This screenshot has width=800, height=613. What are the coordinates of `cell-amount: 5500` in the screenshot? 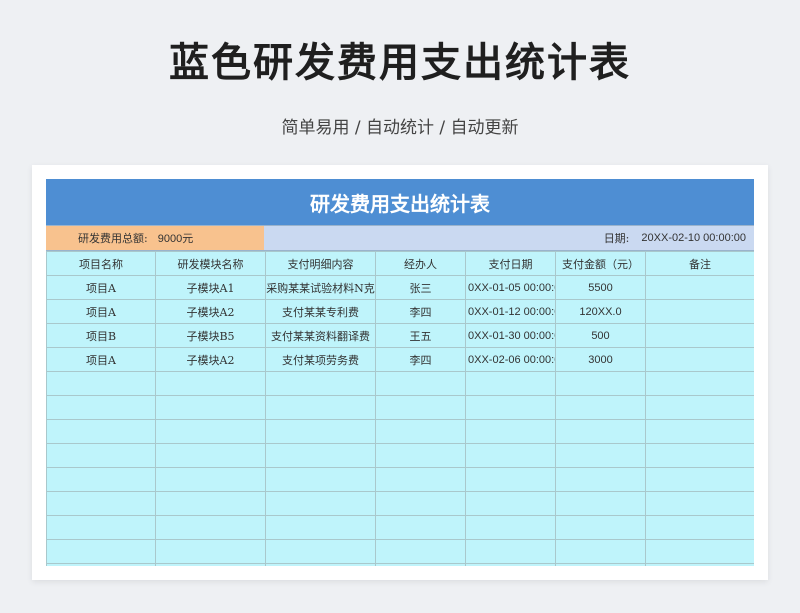 It's located at (600, 287).